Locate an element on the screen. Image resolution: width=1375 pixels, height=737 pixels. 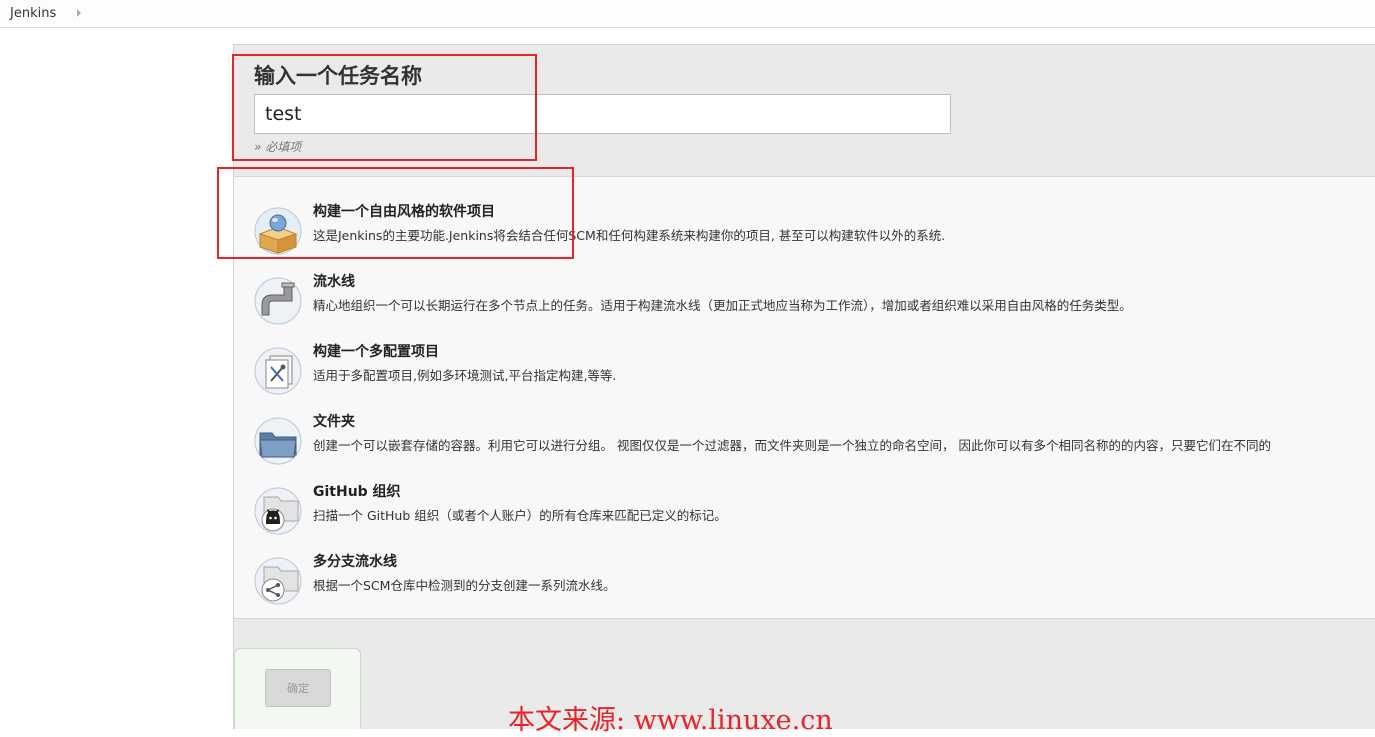
item-type-multi-config: 构建一个多配置项目 适用于多配置项目,例如多环境测试,平台指定构建,等等. is located at coordinates (814, 372).